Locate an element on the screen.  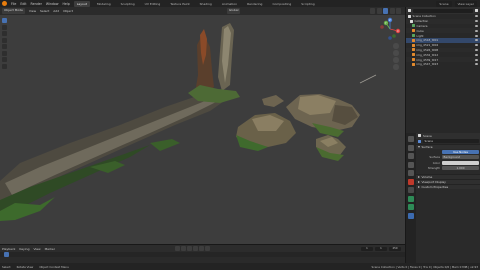
orientation-dropdown: Global is located at coordinates (233, 11).